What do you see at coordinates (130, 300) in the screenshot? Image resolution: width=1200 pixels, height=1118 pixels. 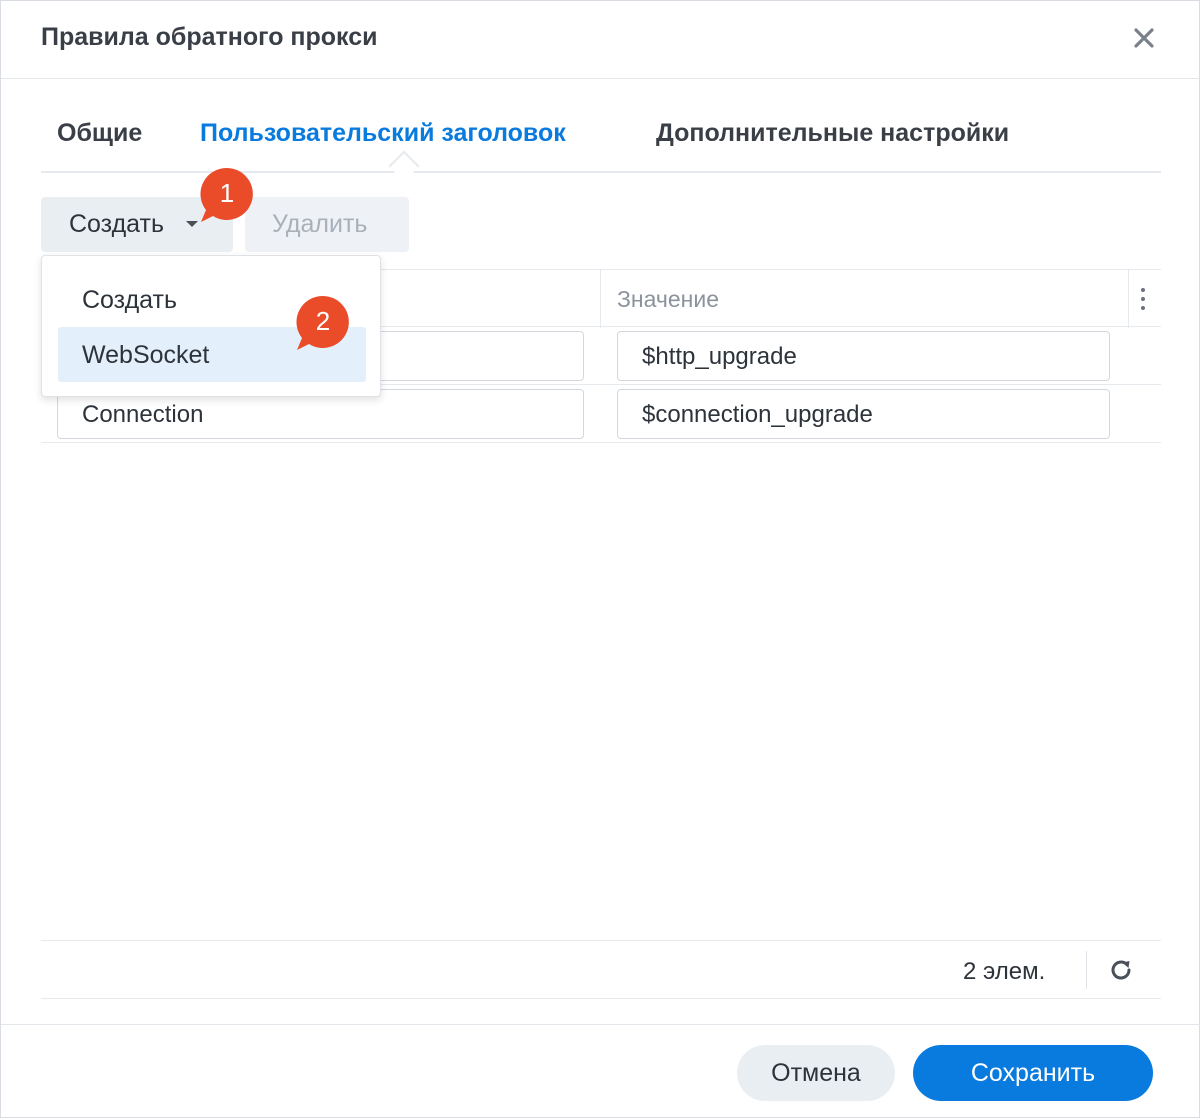 I see `menu-item-label: Создать` at bounding box center [130, 300].